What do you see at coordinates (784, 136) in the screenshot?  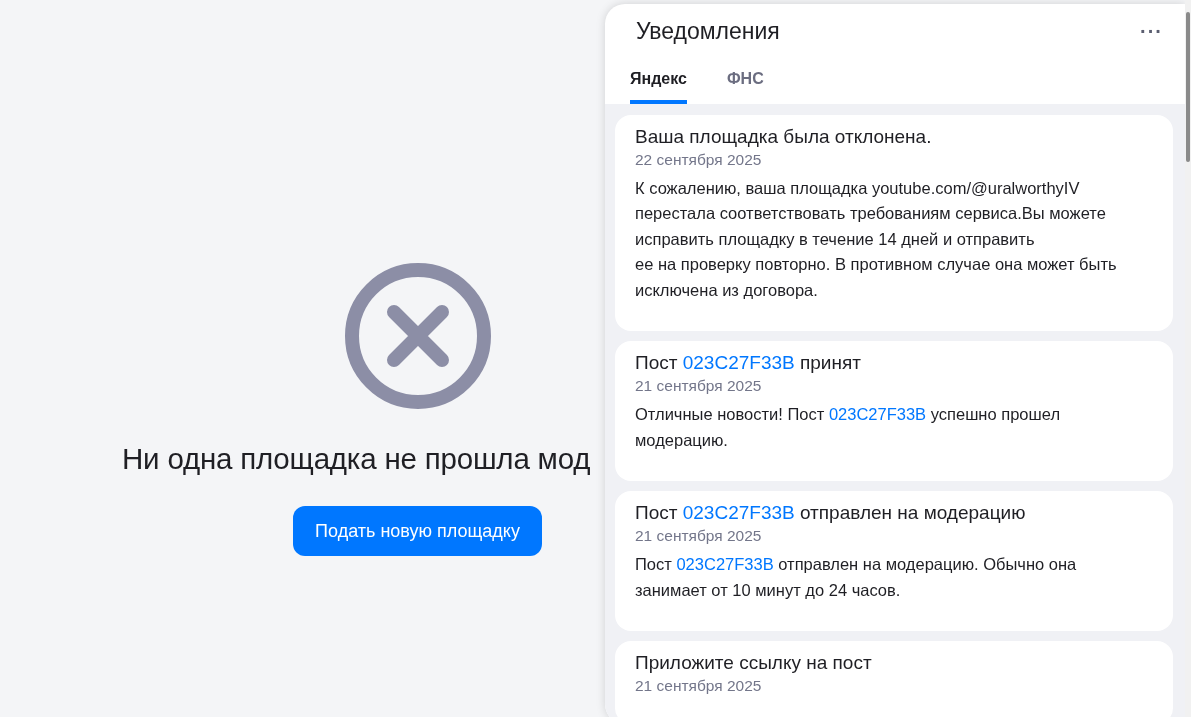 I see `notification-title: Ваша площадка была отклонена.` at bounding box center [784, 136].